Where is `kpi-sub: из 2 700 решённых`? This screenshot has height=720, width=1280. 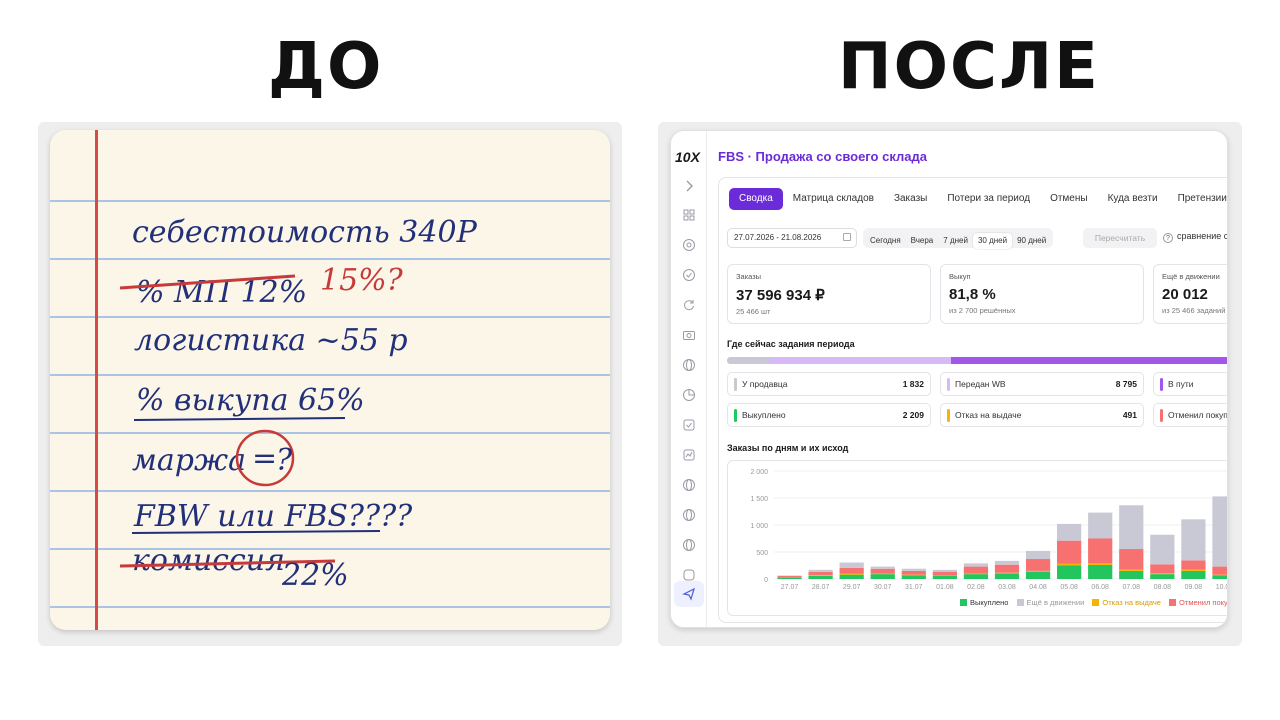
kpi-sub: из 2 700 решённых is located at coordinates (982, 310).